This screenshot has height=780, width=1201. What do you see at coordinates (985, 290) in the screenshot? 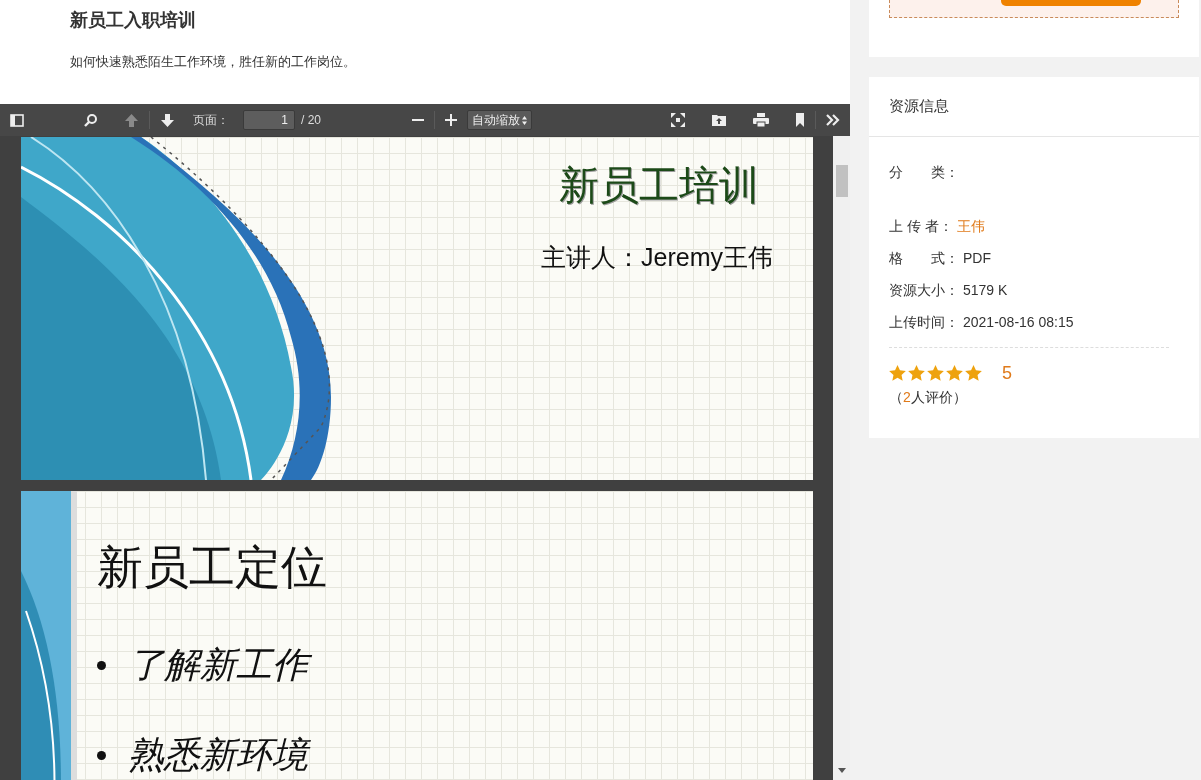
I see `field-value: 5179 K` at bounding box center [985, 290].